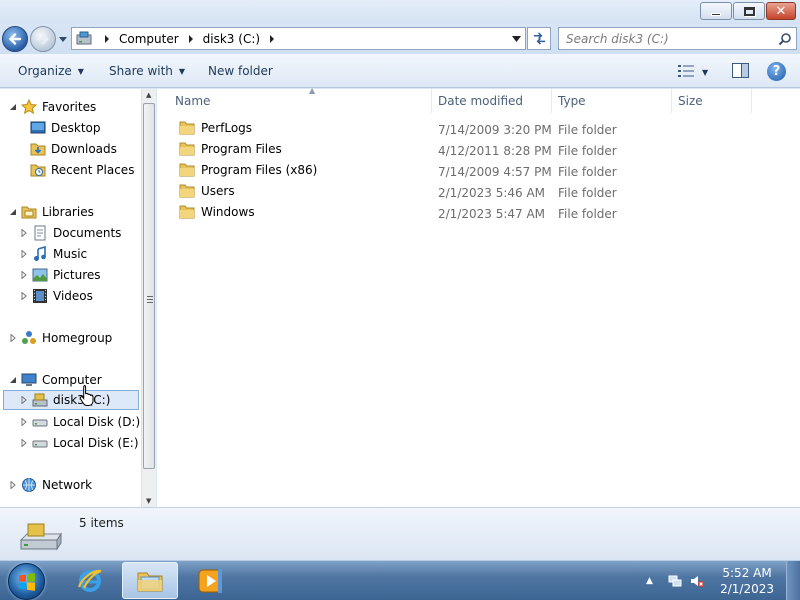 Image resolution: width=800 pixels, height=600 pixels. Describe the element at coordinates (15, 39) in the screenshot. I see `back-button` at that location.